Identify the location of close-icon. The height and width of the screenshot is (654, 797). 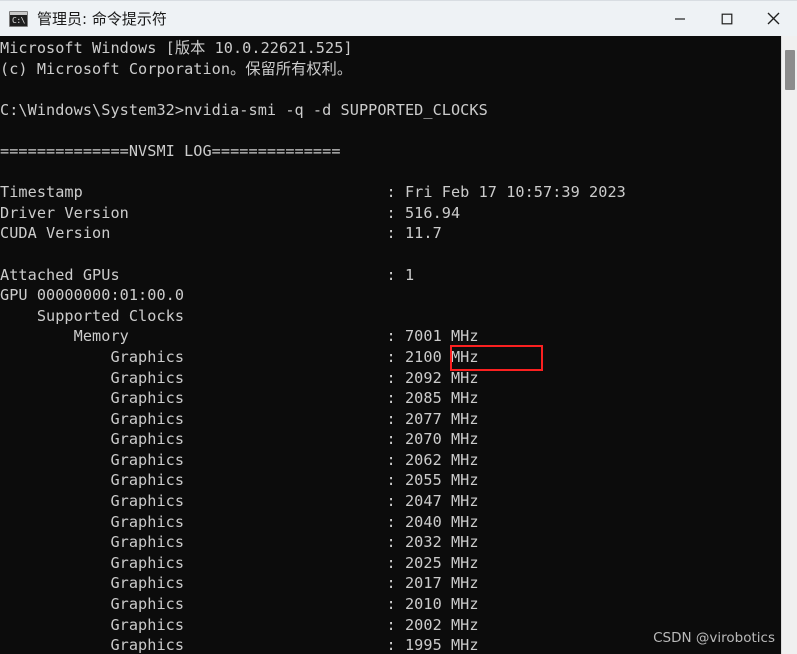
(773, 18).